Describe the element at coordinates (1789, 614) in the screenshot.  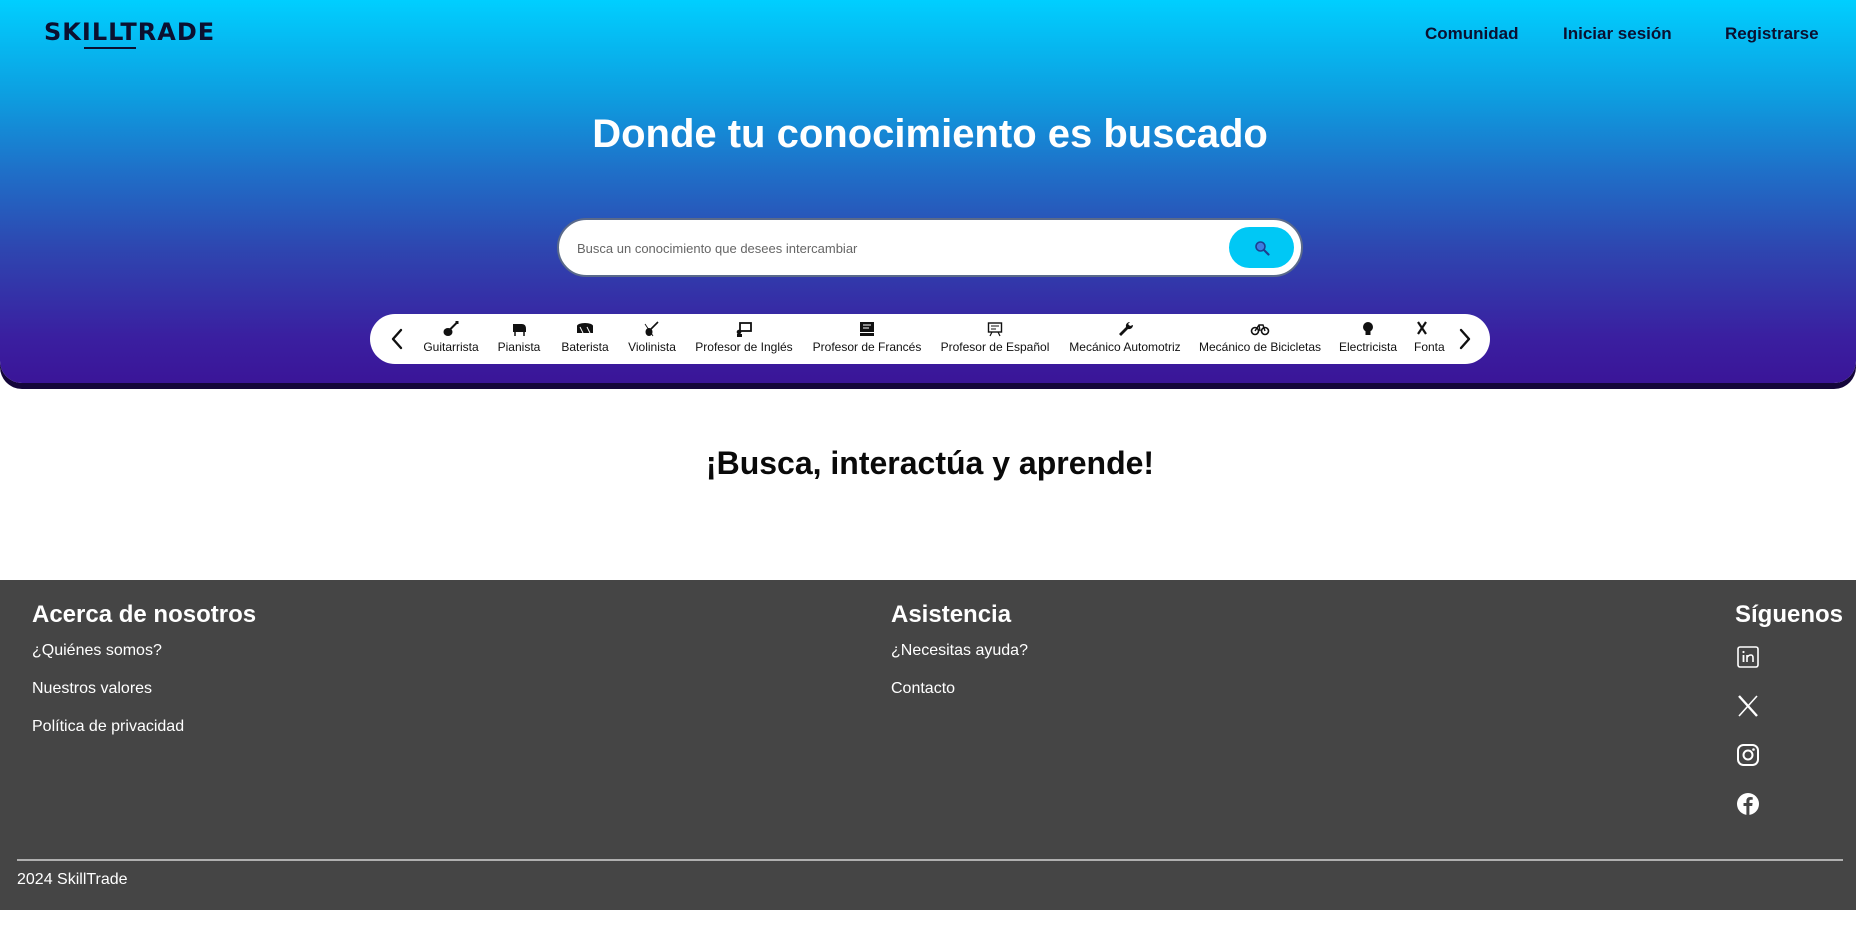
I see `footer-social-heading: Síguenos` at that location.